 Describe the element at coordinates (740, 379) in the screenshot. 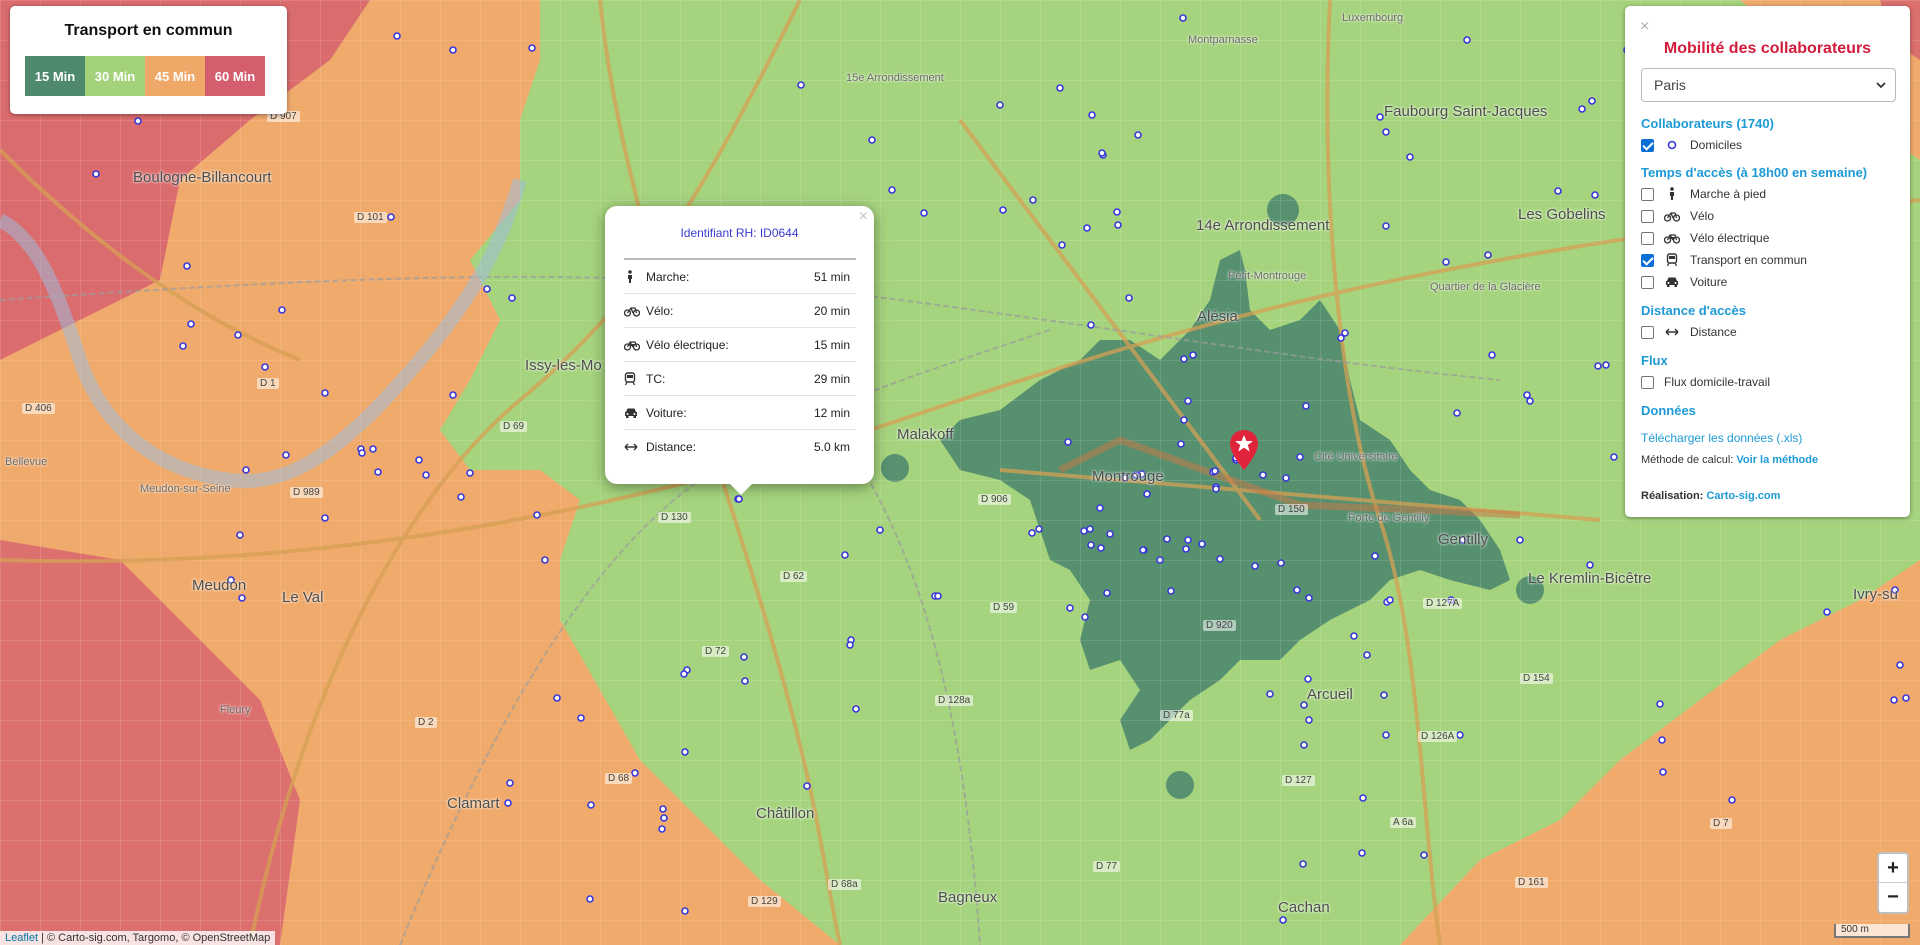

I see `popup-row-transit: TC: 29 min` at that location.